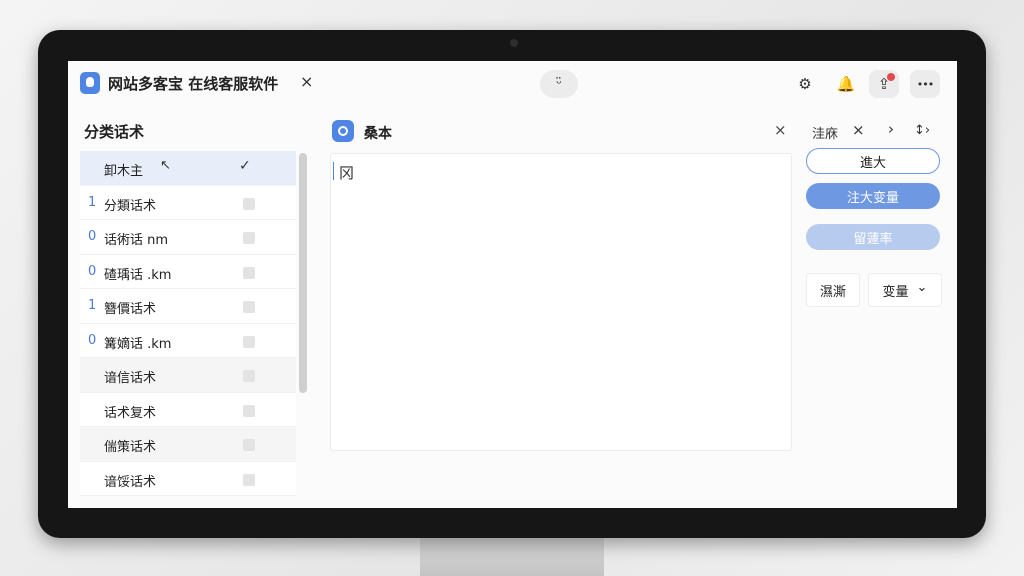 The height and width of the screenshot is (576, 1024). Describe the element at coordinates (512, 84) in the screenshot. I see `title-bar: 网站多客宝 在线客服软件 × ᵕ̈ ⚙ 🔔 ⇪ •••` at that location.